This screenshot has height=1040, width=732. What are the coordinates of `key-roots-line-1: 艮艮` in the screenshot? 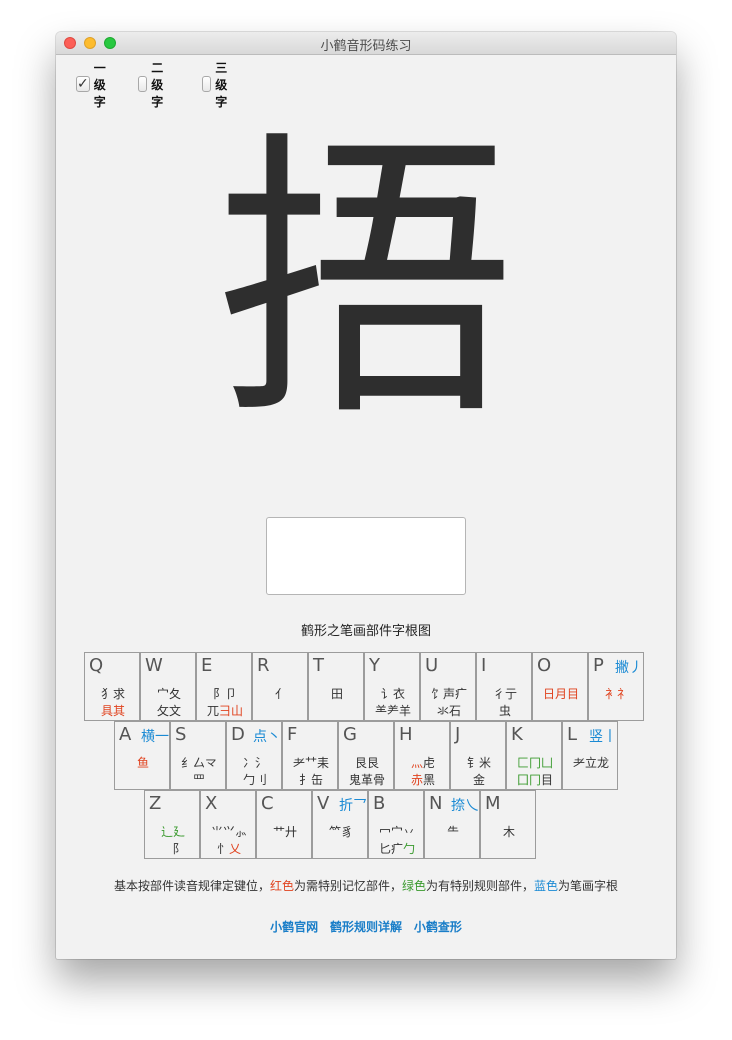 It's located at (367, 762).